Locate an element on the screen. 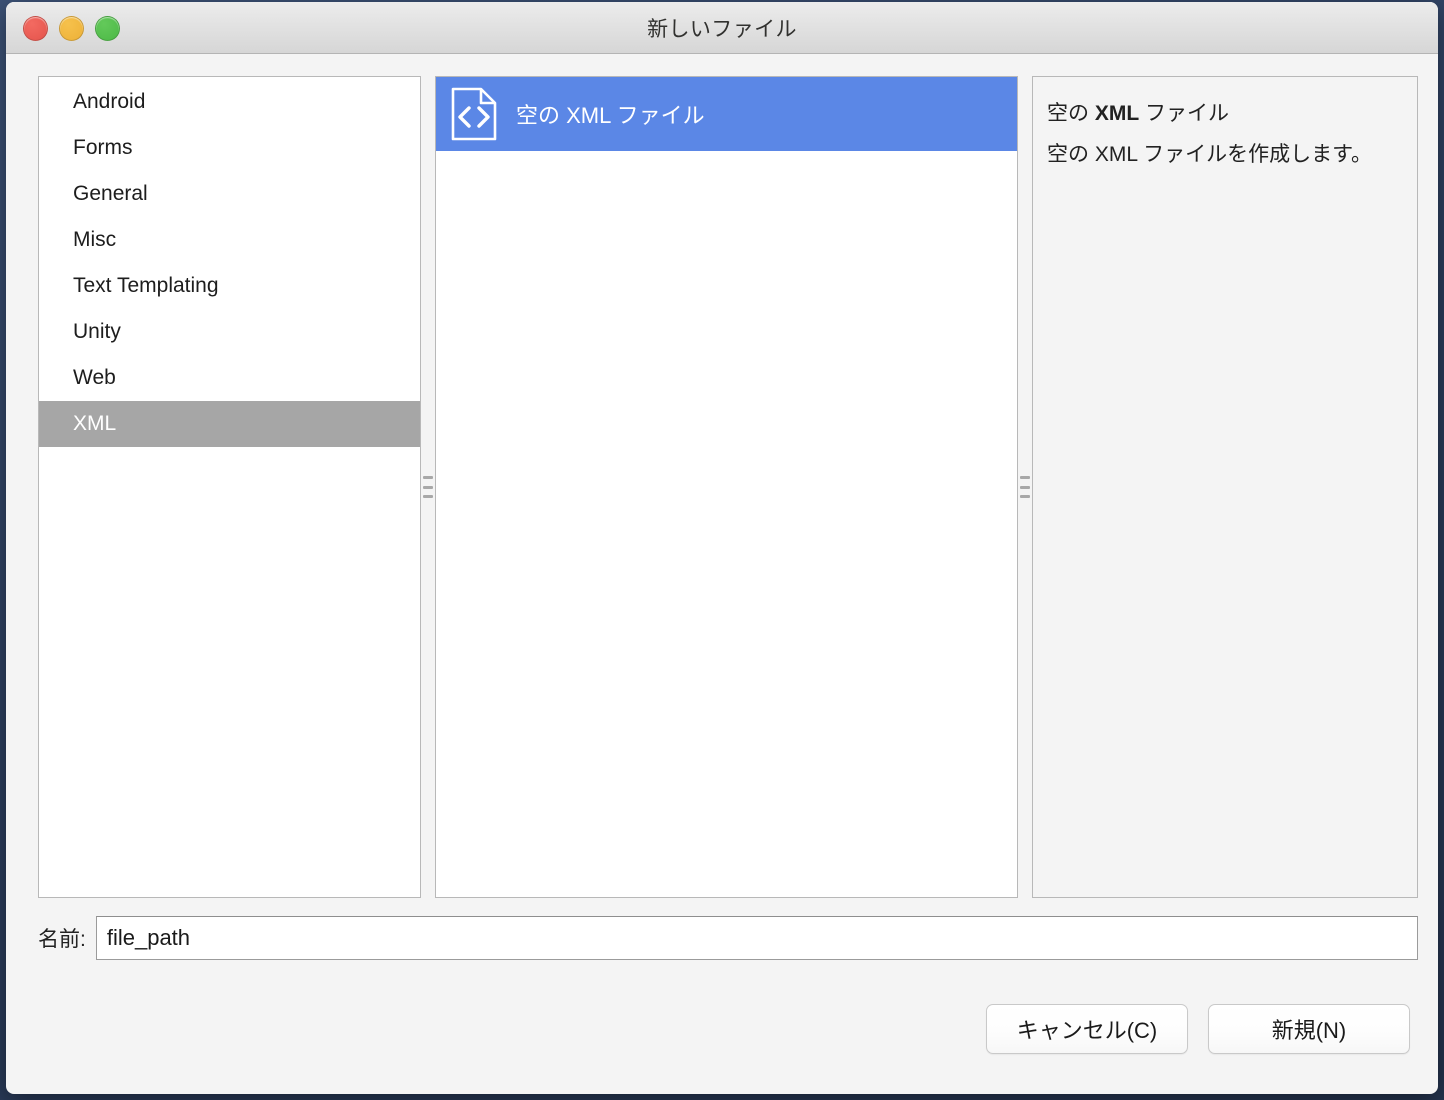 The height and width of the screenshot is (1100, 1444). zoom-window-icon is located at coordinates (107, 28).